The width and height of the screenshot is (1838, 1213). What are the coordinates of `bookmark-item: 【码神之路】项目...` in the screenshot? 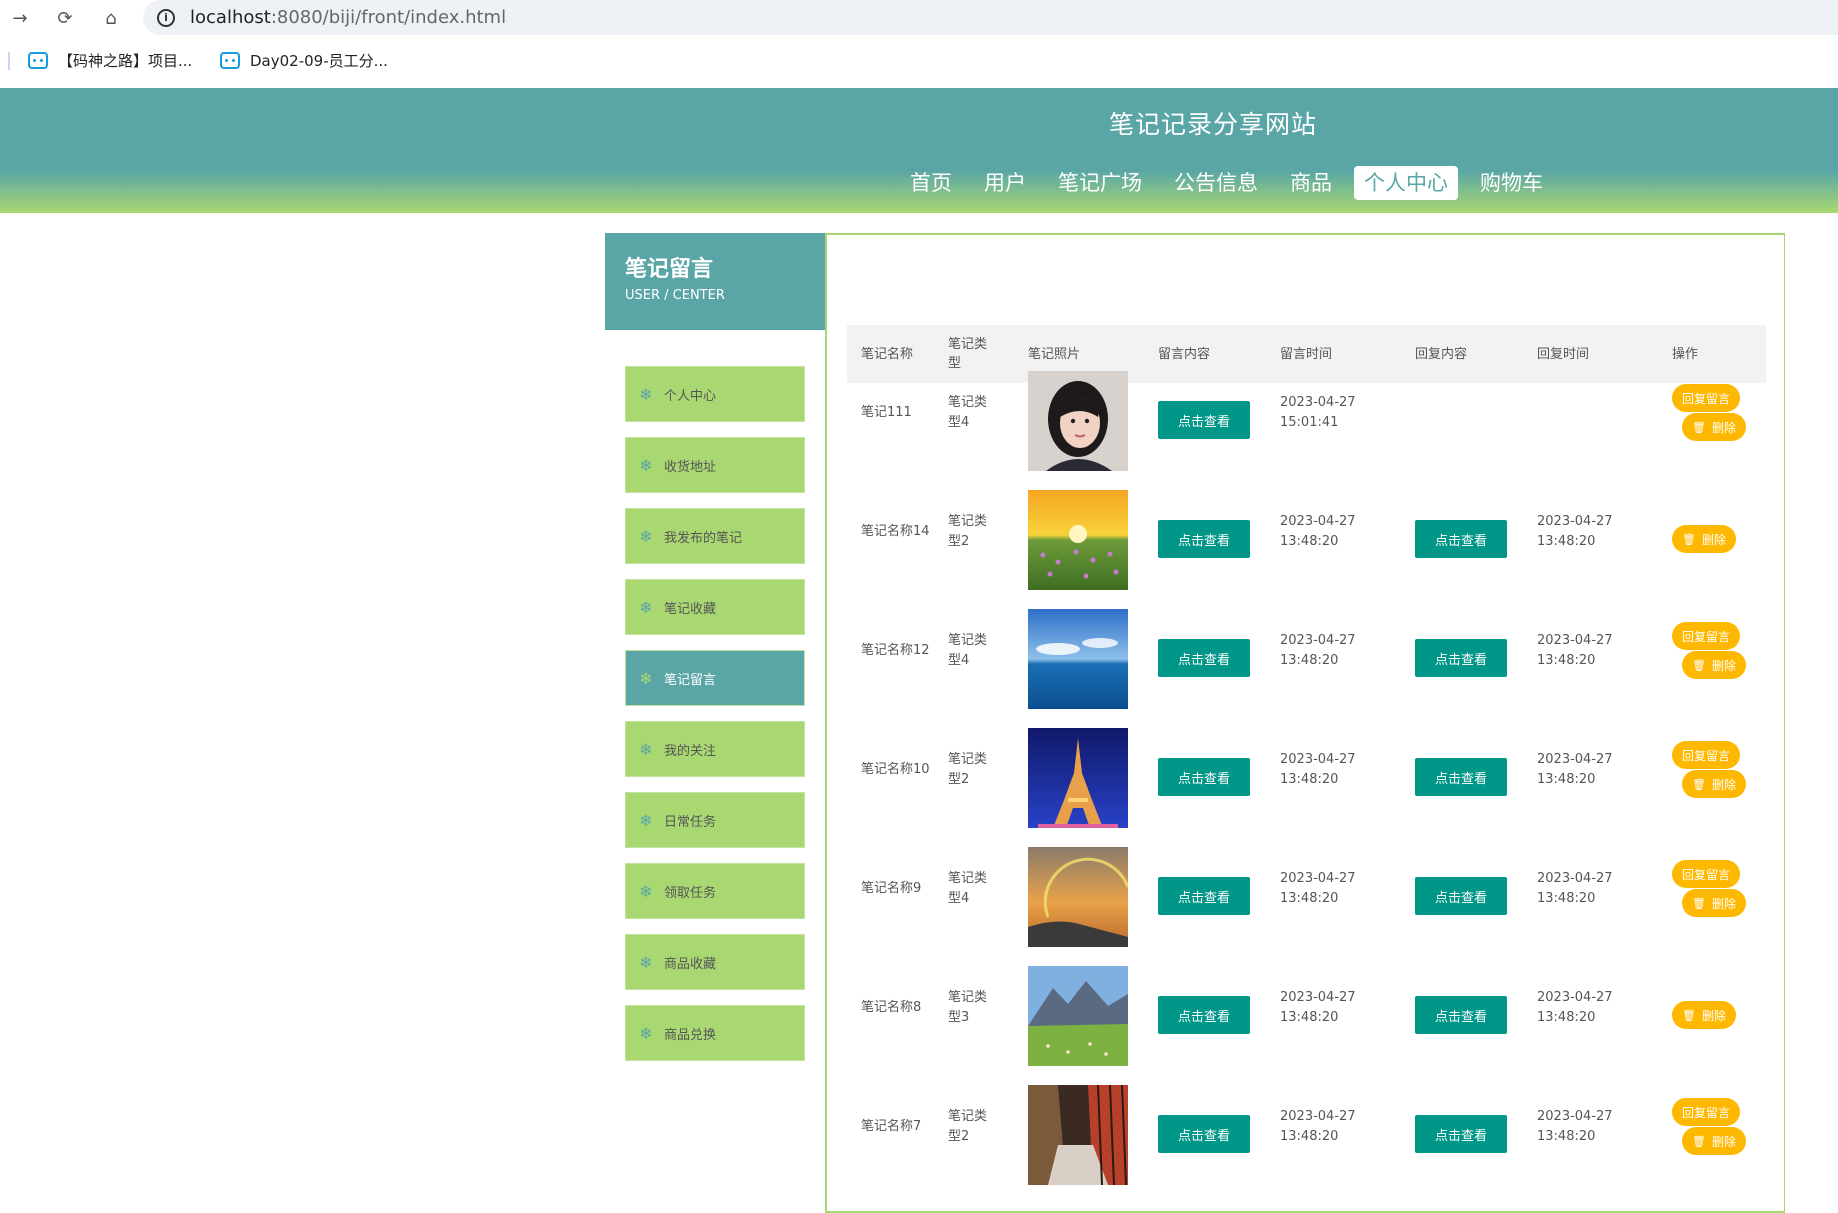 It's located at (110, 60).